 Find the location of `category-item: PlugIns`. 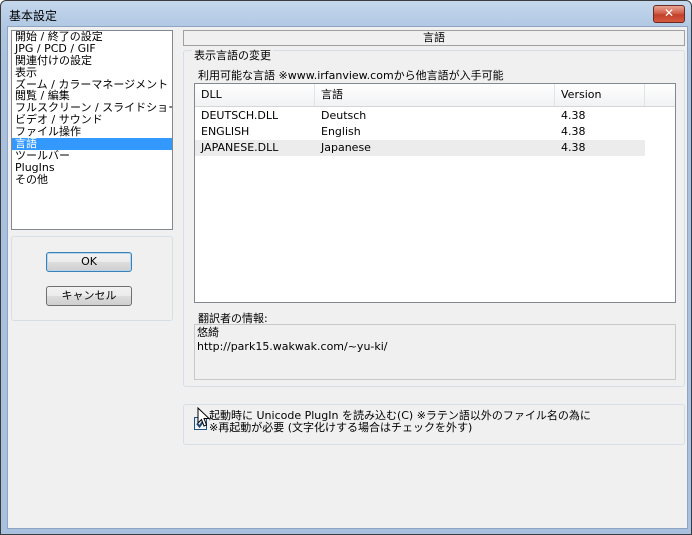

category-item: PlugIns is located at coordinates (92, 167).